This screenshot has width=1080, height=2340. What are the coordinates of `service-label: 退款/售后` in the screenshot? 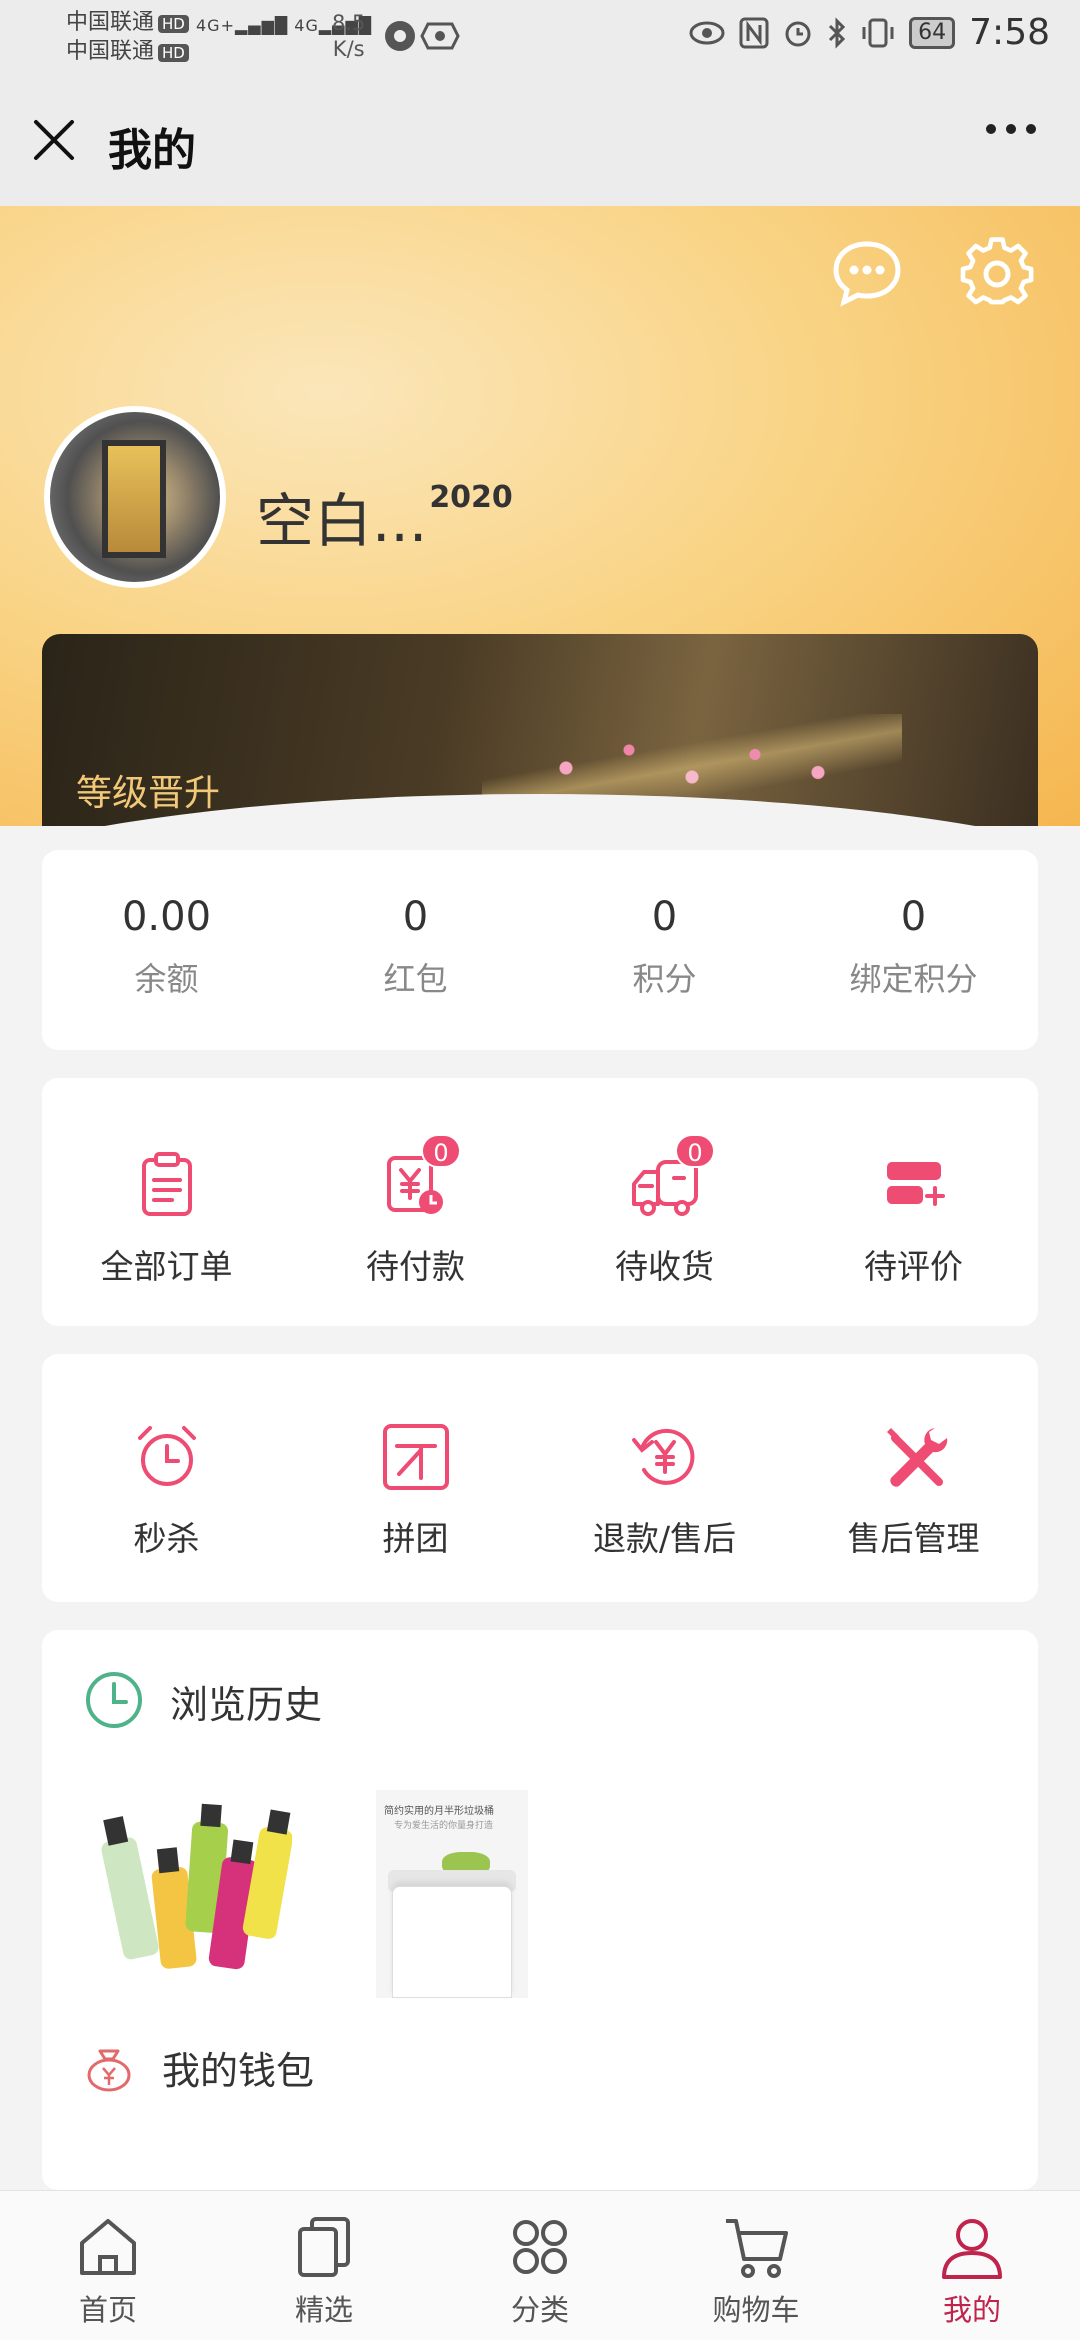 It's located at (664, 1538).